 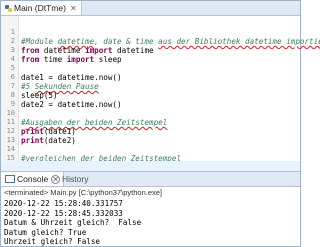 I want to click on console-output-line: Datum gleich? True, so click(x=45, y=232).